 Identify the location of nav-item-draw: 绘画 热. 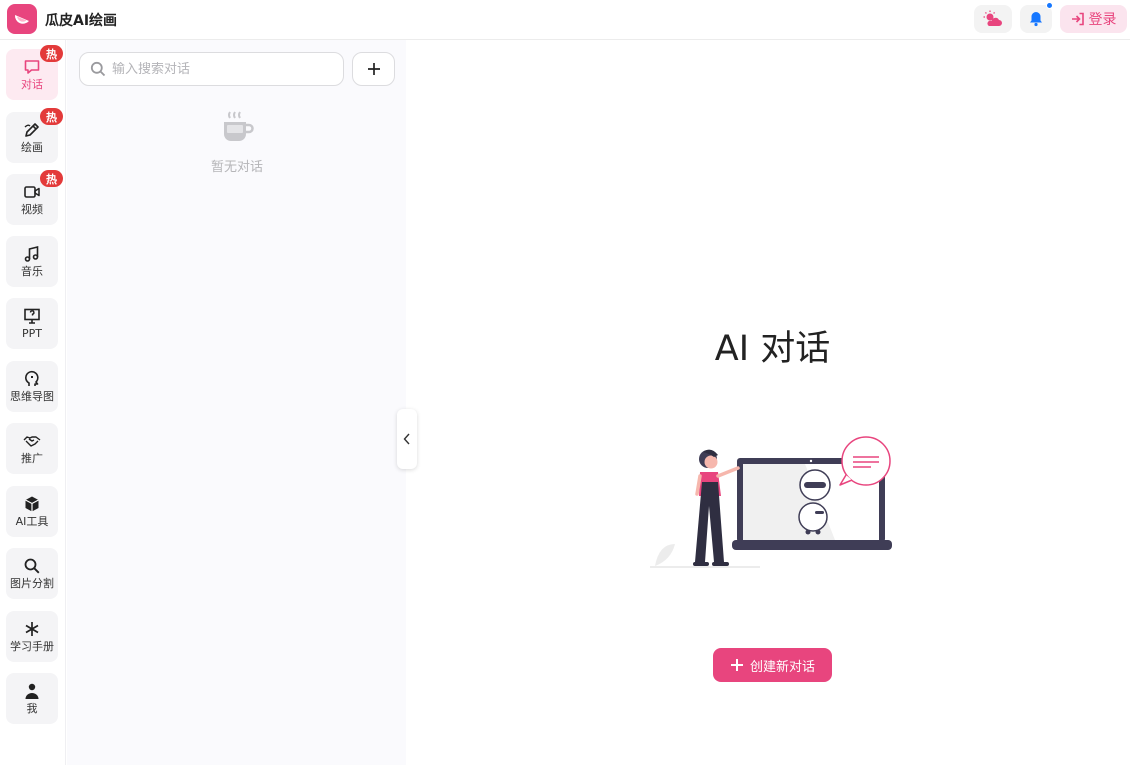
(34, 135).